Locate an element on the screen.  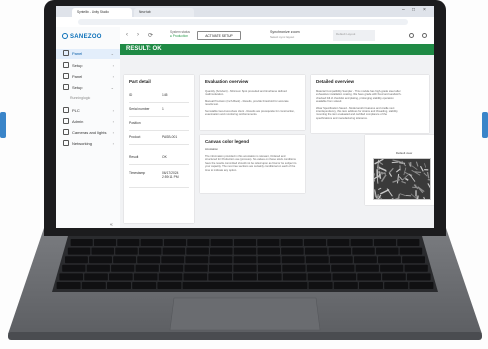
browser-tabbar: Syntellix - Unity Studio New tab – □ × is located at coordinates (245, 11).